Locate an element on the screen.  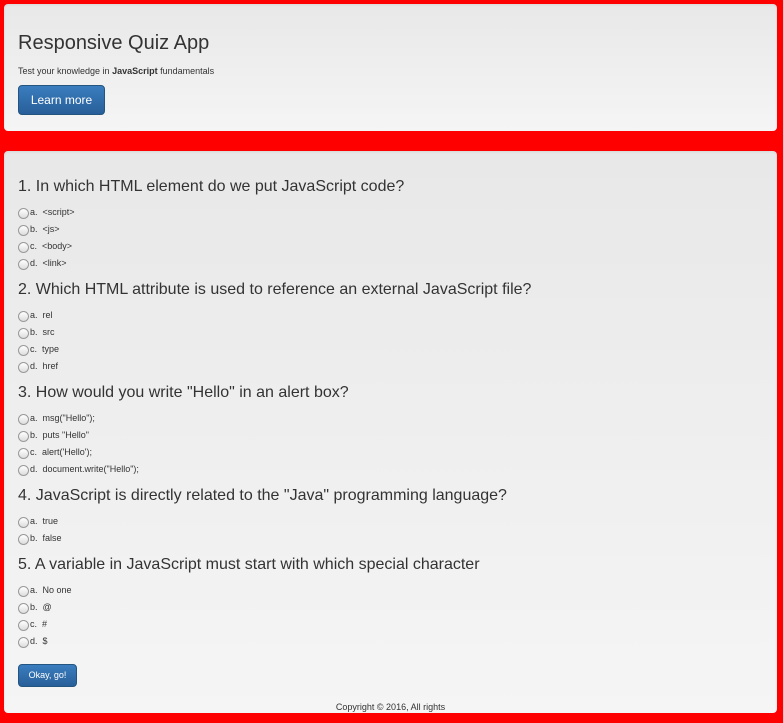
learn-more-button: Learn more is located at coordinates (61, 100).